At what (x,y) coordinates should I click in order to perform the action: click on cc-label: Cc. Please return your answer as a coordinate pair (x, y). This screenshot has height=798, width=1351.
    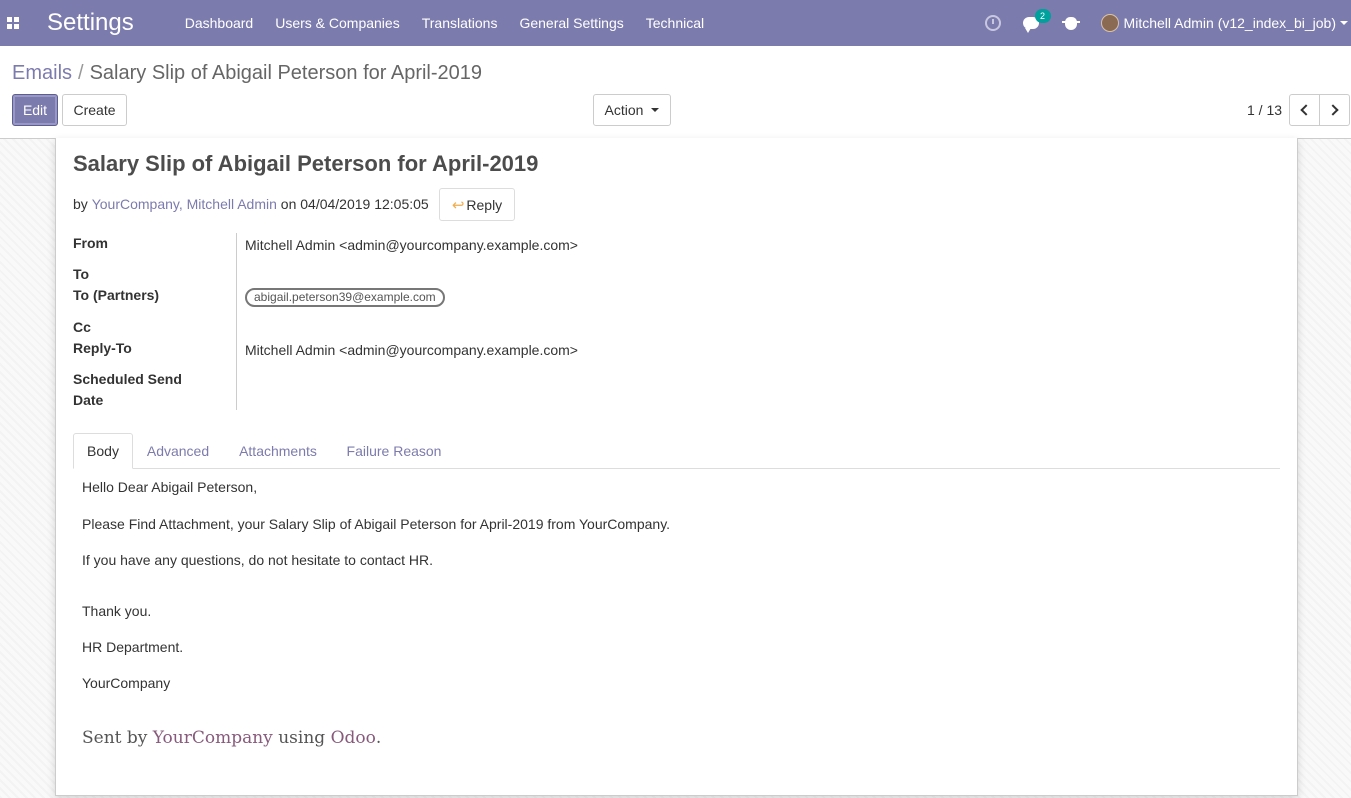
    Looking at the image, I should click on (82, 327).